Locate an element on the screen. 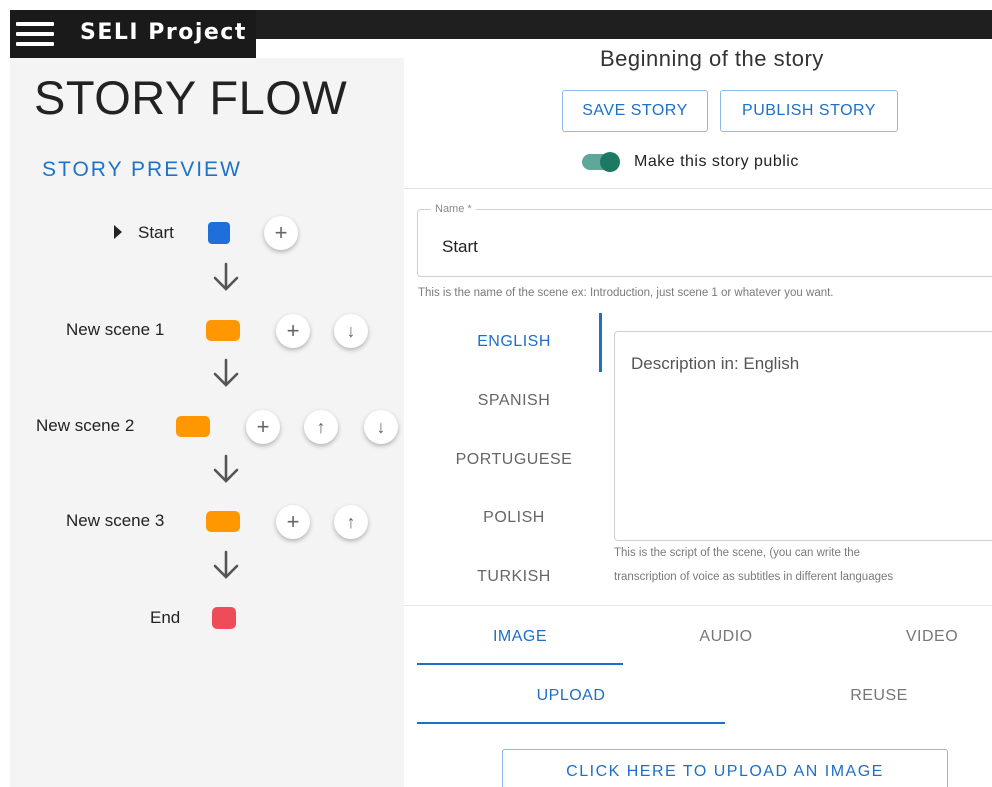 The height and width of the screenshot is (787, 992). tab-reuse: REUSE is located at coordinates (858, 696).